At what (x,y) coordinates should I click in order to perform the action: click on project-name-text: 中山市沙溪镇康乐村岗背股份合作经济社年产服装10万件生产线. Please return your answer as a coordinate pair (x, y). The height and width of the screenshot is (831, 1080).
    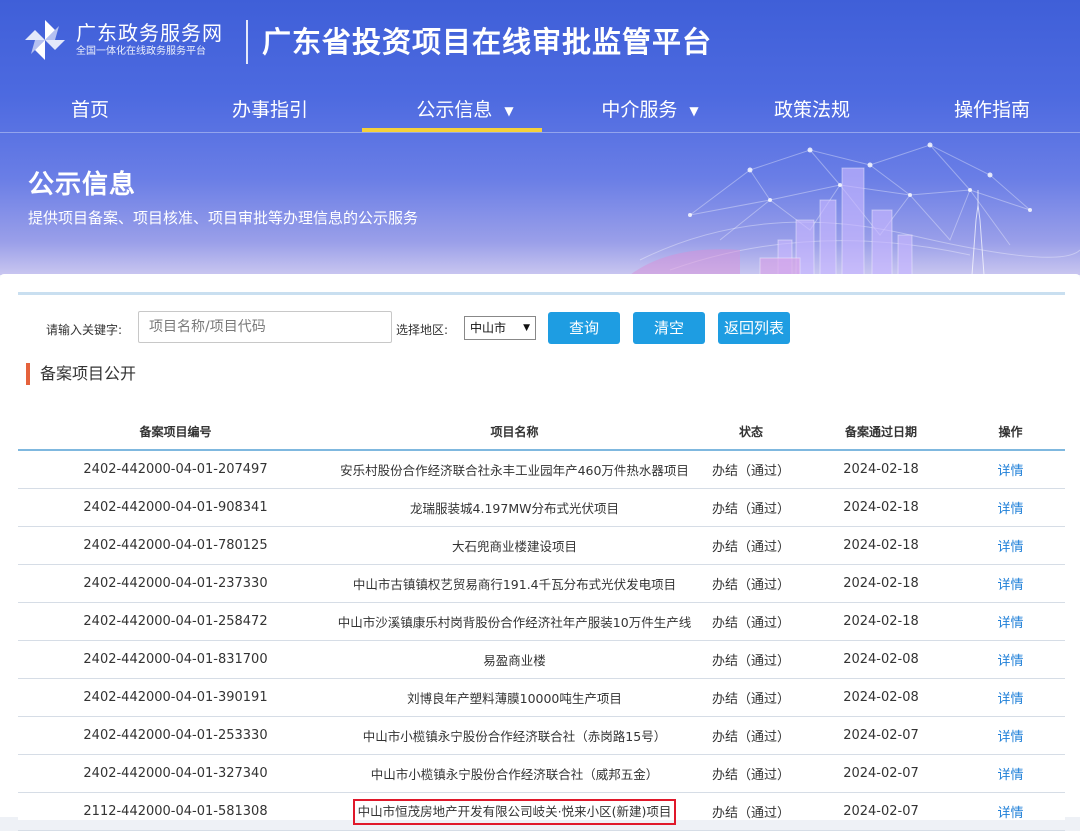
    Looking at the image, I should click on (514, 622).